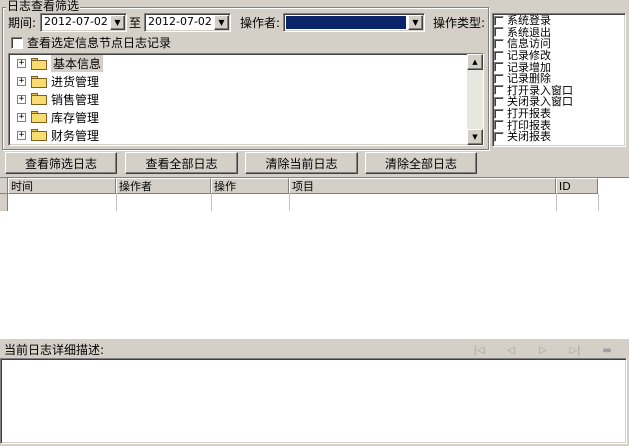 The image size is (629, 446). Describe the element at coordinates (135, 23) in the screenshot. I see `to-label: 至` at that location.